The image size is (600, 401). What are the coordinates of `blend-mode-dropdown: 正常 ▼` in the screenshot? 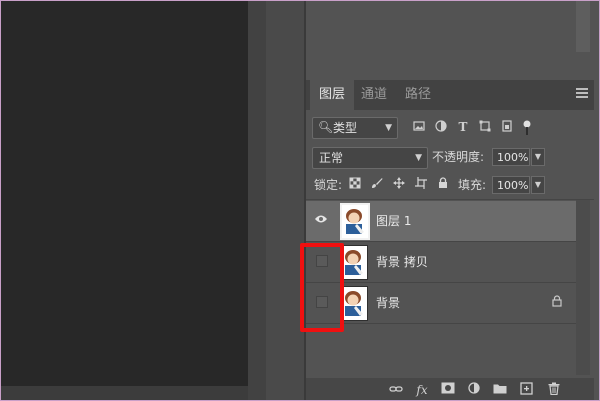 It's located at (370, 158).